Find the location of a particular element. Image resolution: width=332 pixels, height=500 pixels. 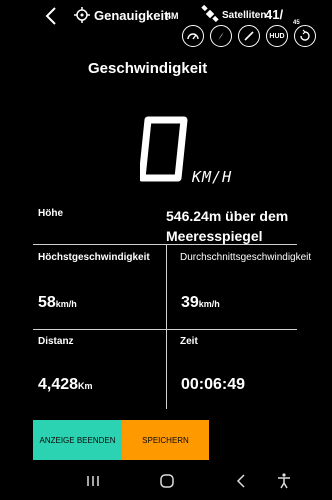

recent-apps-icon is located at coordinates (93, 481).